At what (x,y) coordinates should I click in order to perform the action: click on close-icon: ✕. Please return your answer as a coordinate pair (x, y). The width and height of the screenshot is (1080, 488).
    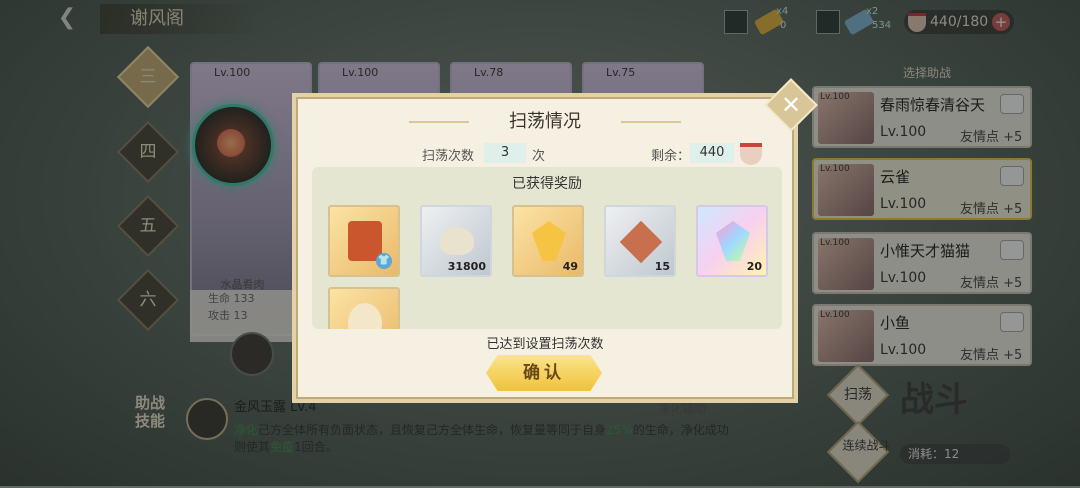
    Looking at the image, I should click on (791, 105).